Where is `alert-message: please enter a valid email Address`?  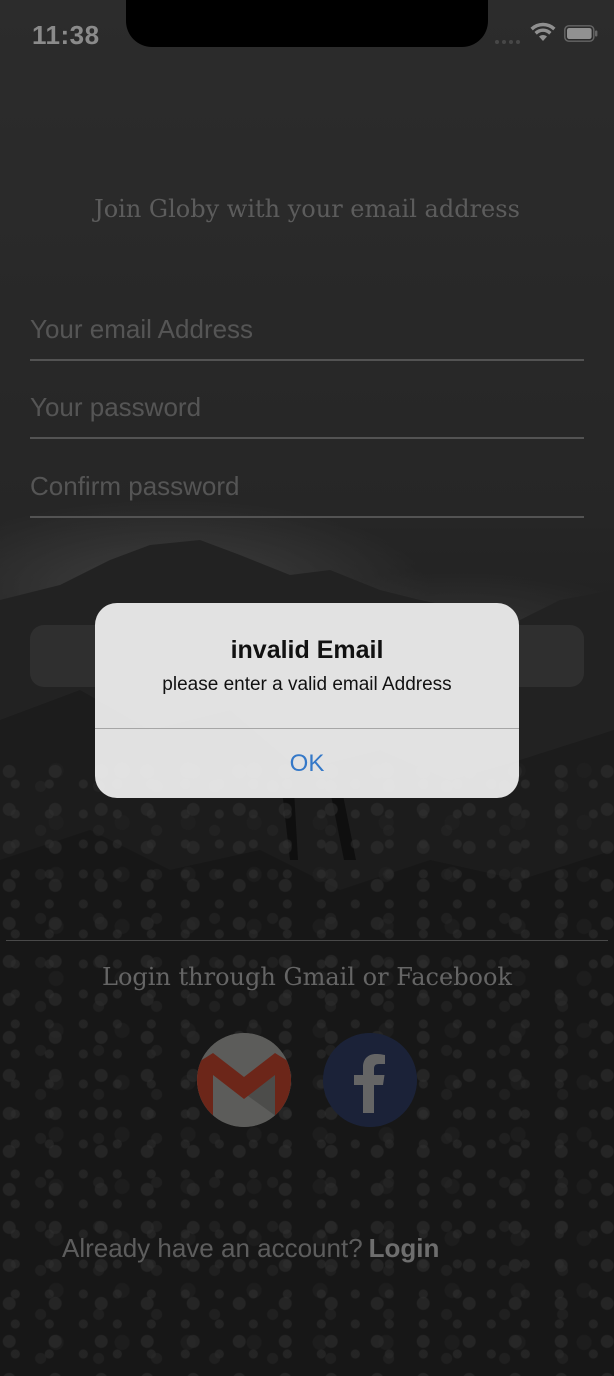 alert-message: please enter a valid email Address is located at coordinates (307, 684).